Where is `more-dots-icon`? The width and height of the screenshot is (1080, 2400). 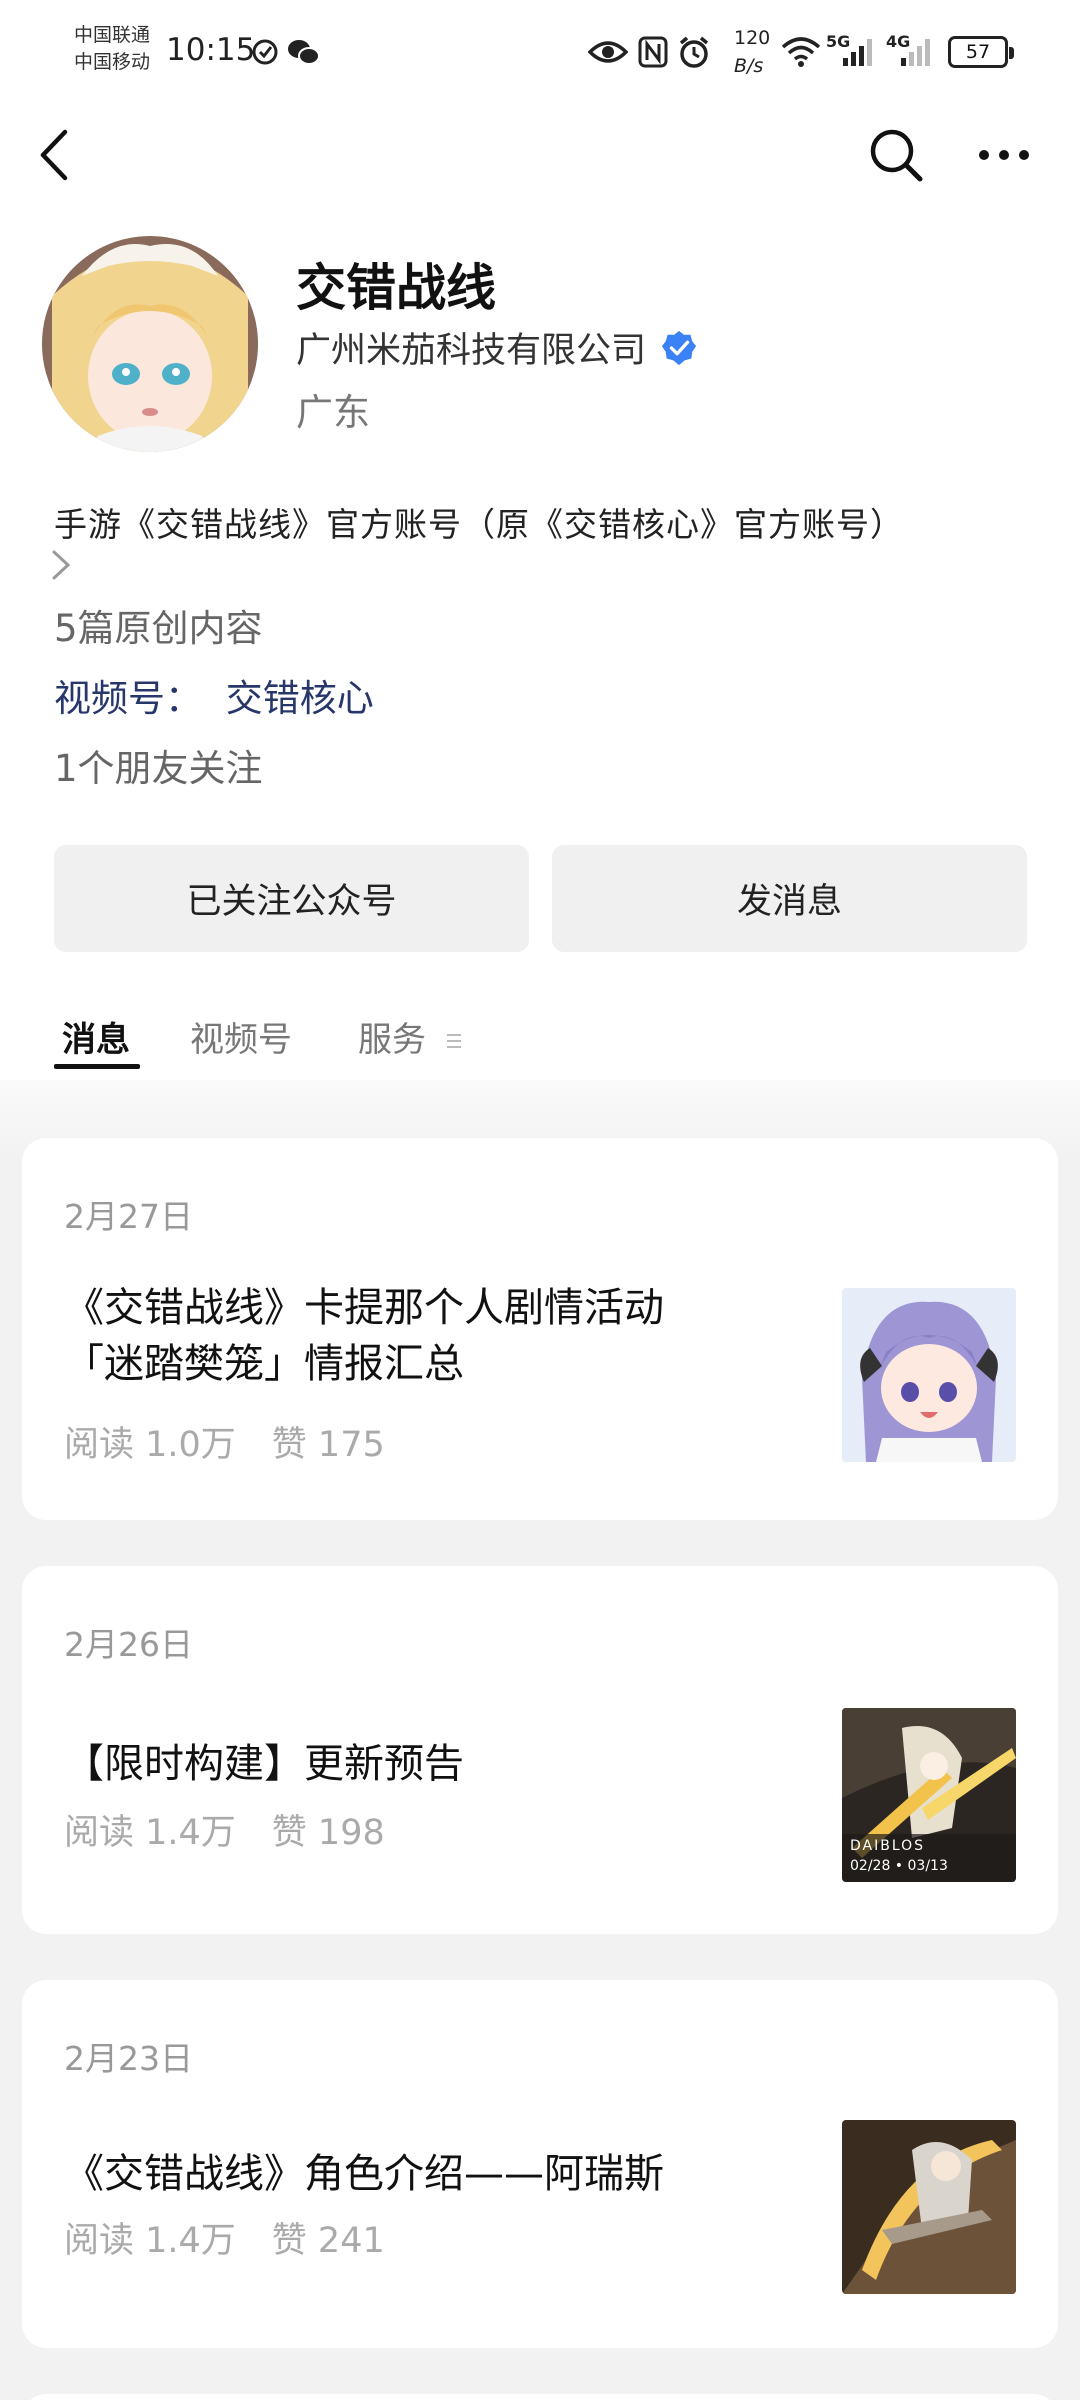 more-dots-icon is located at coordinates (1004, 155).